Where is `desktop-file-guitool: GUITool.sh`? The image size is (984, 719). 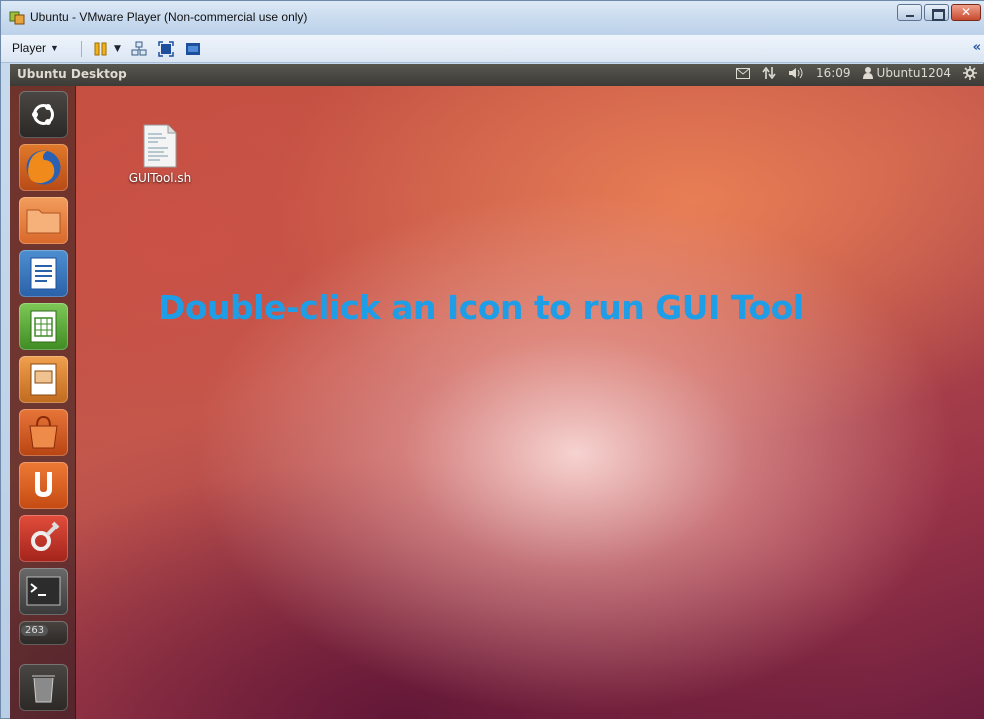 desktop-file-guitool: GUITool.sh is located at coordinates (160, 154).